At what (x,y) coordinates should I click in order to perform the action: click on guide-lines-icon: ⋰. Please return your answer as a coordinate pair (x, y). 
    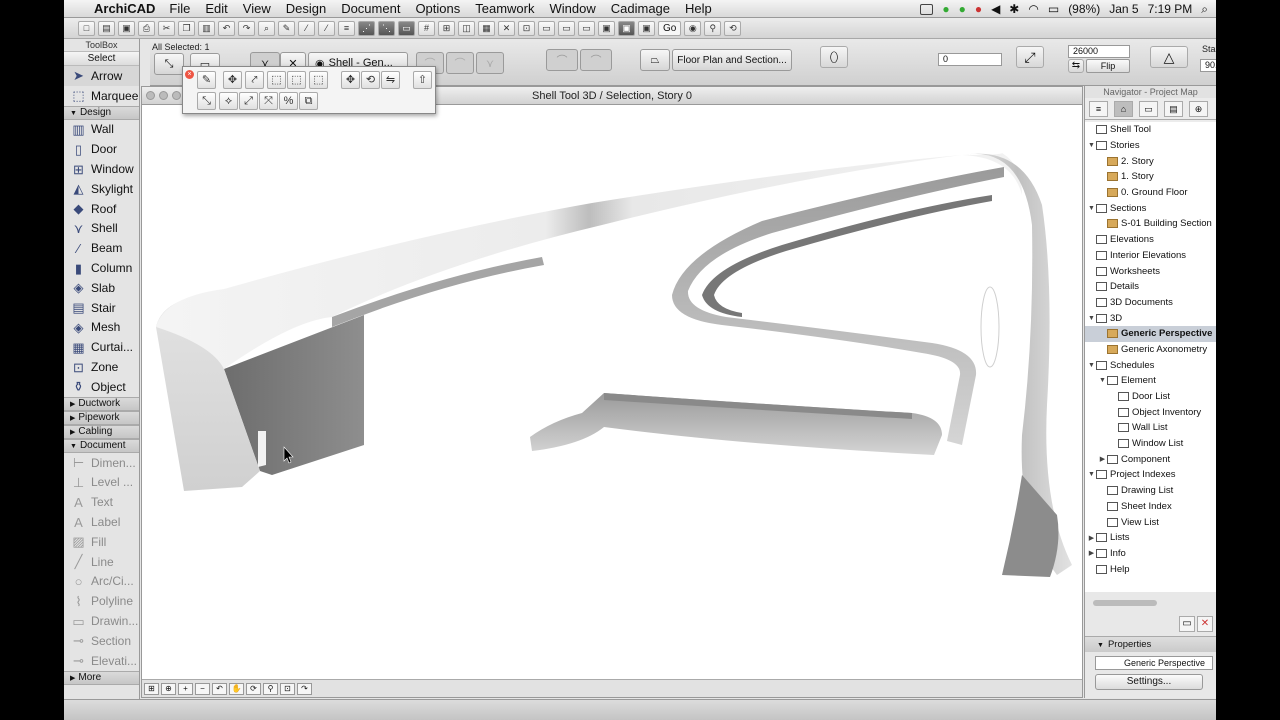
    Looking at the image, I should click on (366, 28).